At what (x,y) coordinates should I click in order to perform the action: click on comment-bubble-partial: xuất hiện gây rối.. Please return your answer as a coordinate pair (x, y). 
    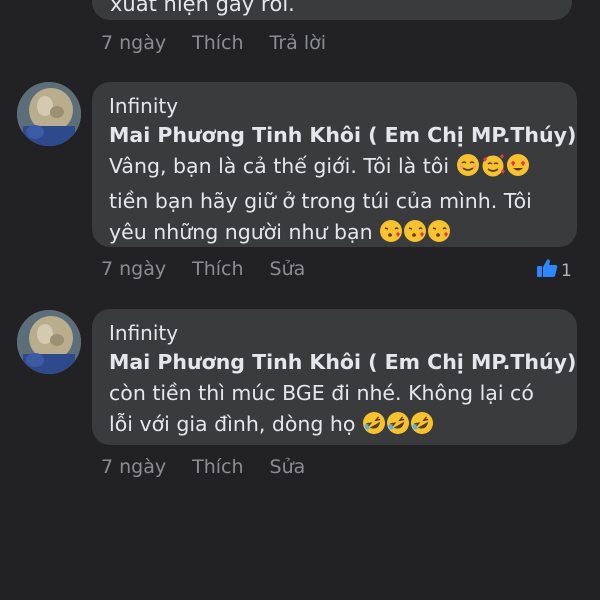
    Looking at the image, I should click on (332, 10).